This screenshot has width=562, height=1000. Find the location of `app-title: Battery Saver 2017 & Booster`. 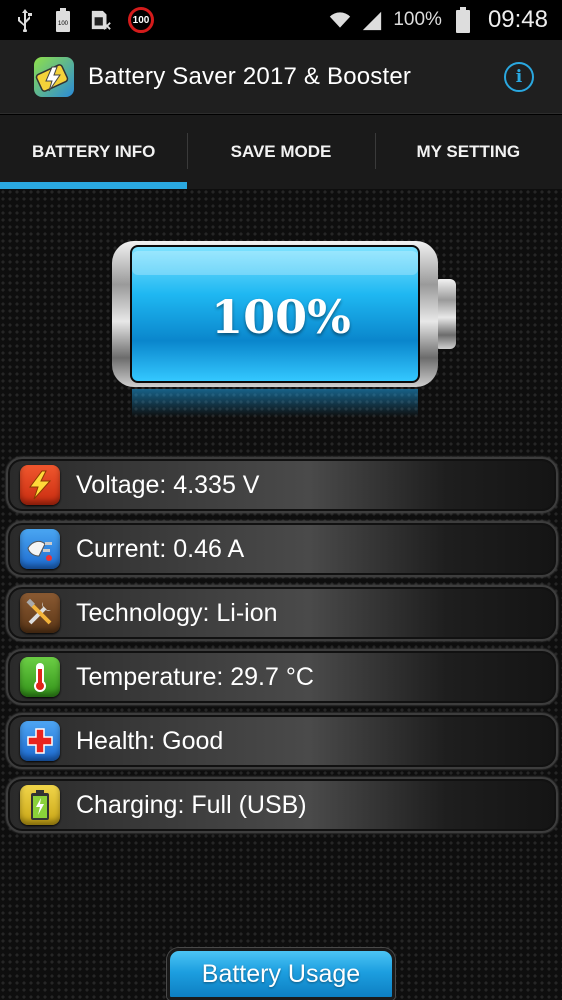

app-title: Battery Saver 2017 & Booster is located at coordinates (250, 76).